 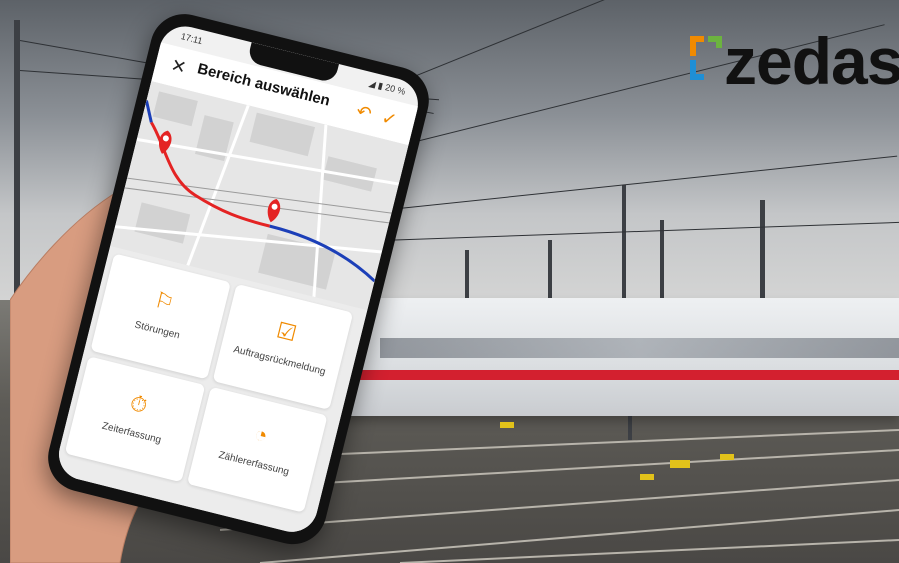 What do you see at coordinates (706, 58) in the screenshot?
I see `logo-mark` at bounding box center [706, 58].